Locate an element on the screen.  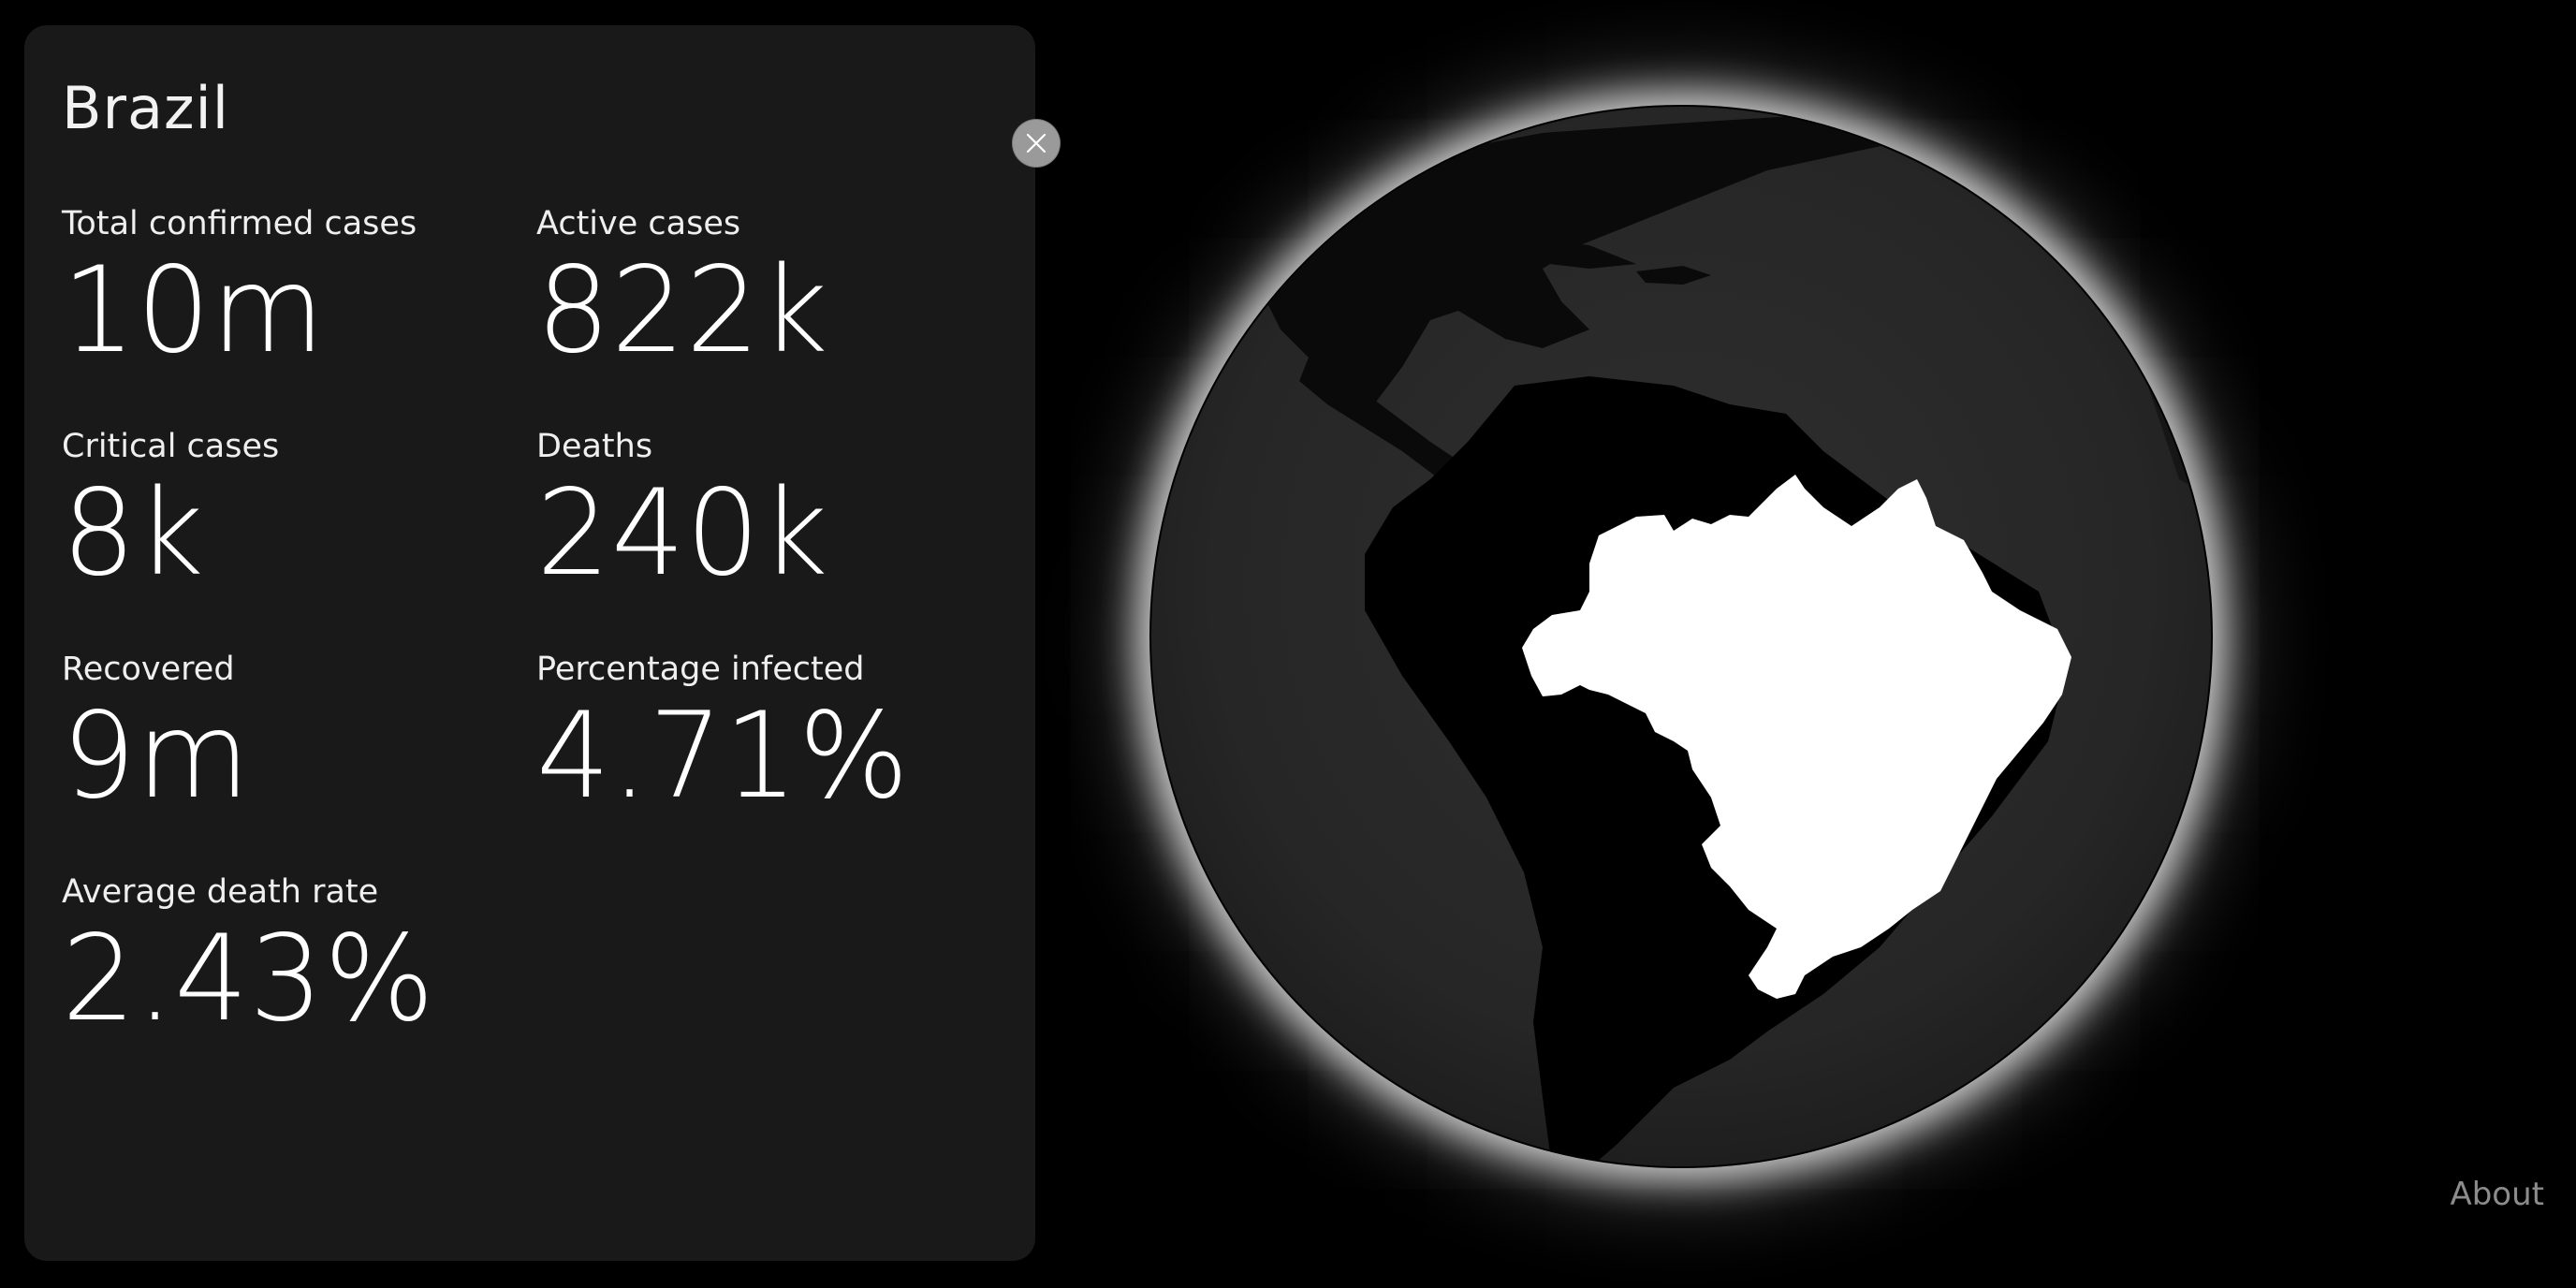
stat-recovered: Recovered 9m is located at coordinates (156, 738).